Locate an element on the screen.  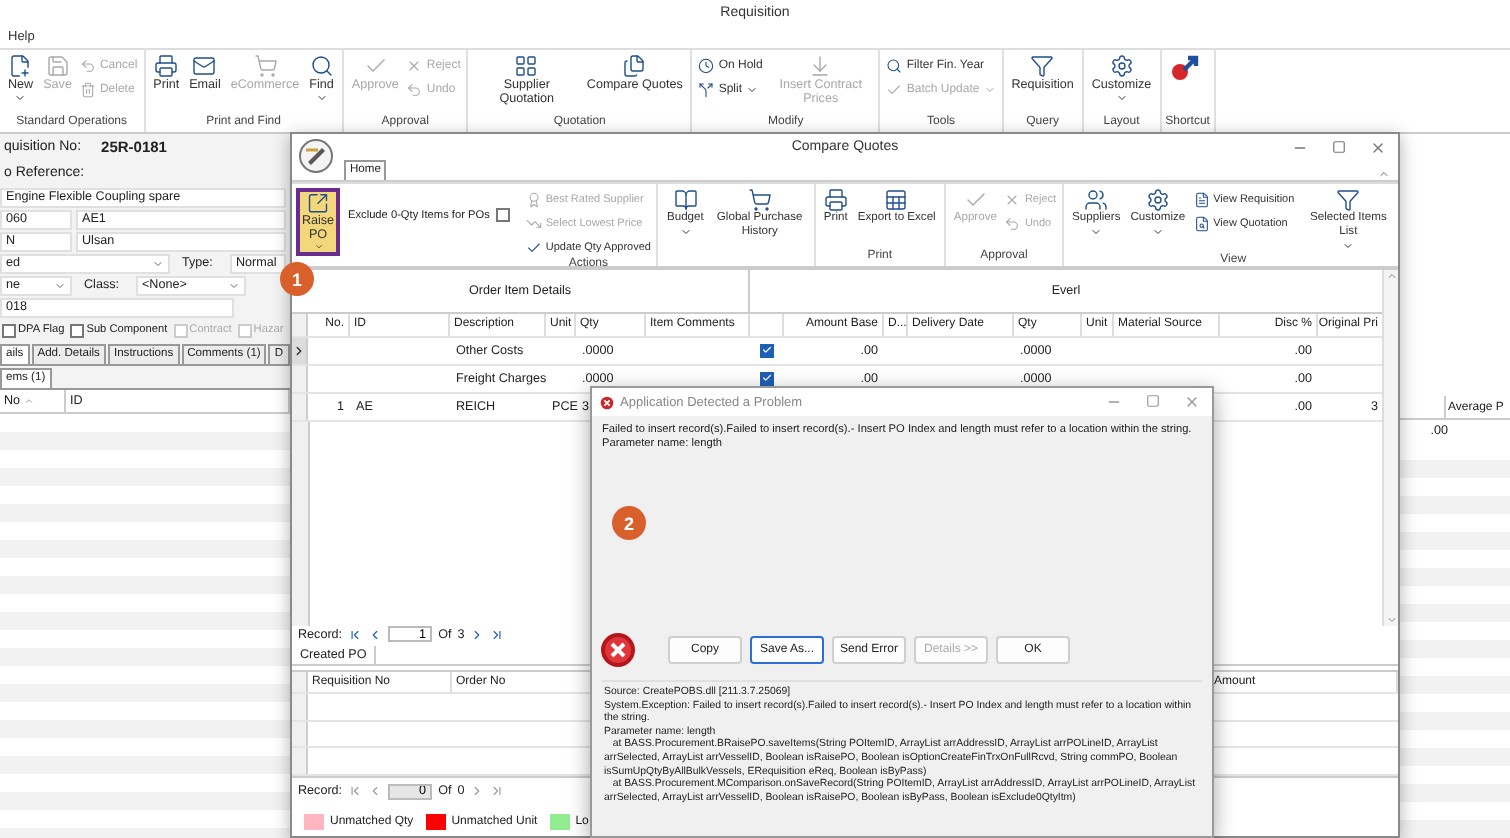
trend-down-icon is located at coordinates (533, 223).